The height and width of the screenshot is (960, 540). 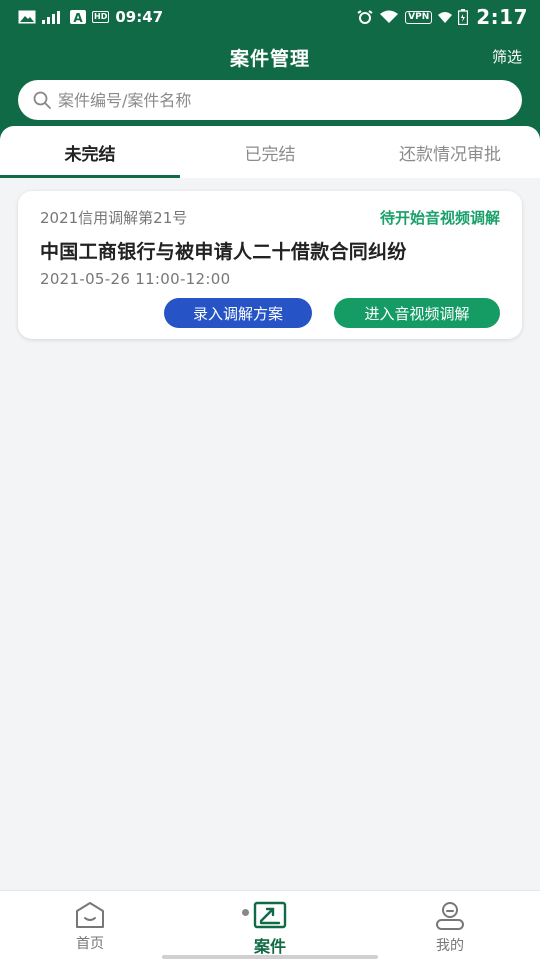 What do you see at coordinates (90, 17) in the screenshot?
I see `status-bar-left: A HD 09:47` at bounding box center [90, 17].